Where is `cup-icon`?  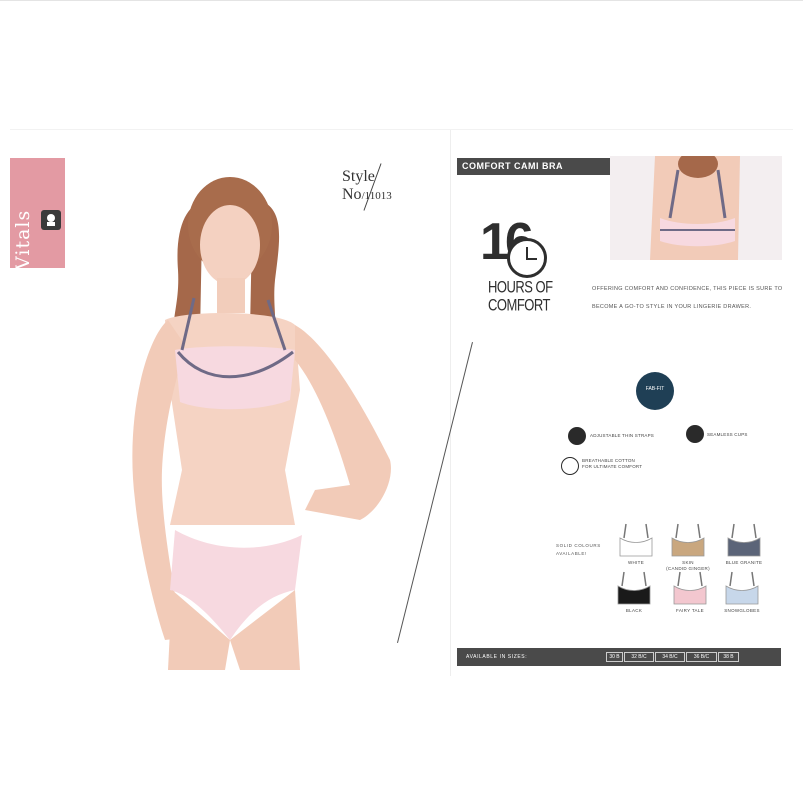
cup-icon is located at coordinates (695, 434).